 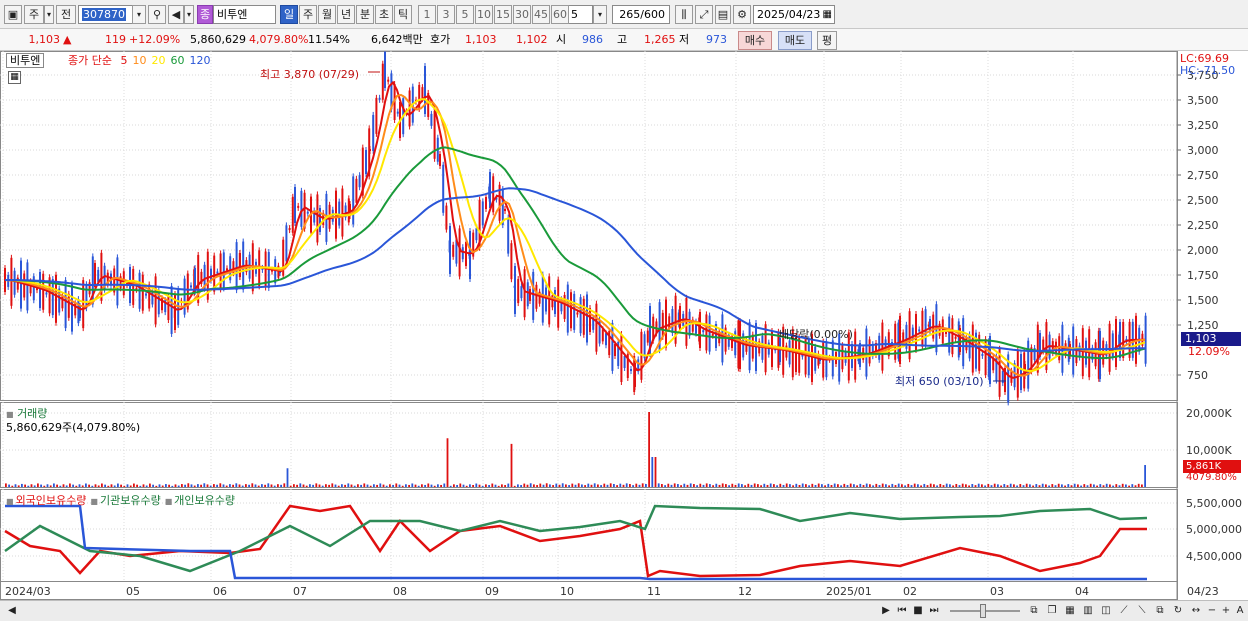 I want to click on ma-legend: 종가 단순 5 10 20 60 120, so click(x=139, y=60).